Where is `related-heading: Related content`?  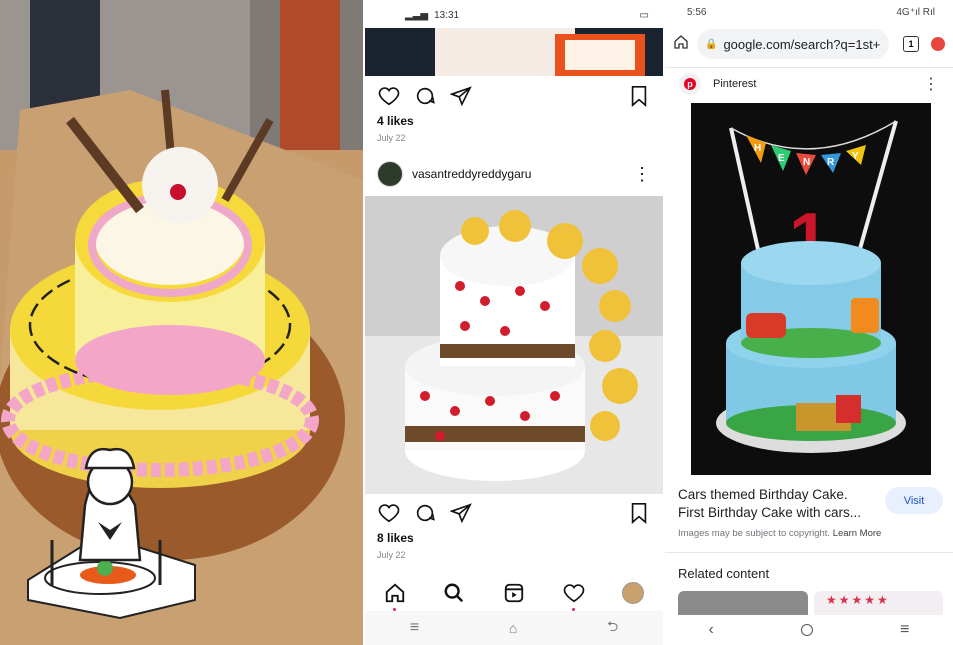 related-heading: Related content is located at coordinates (724, 573).